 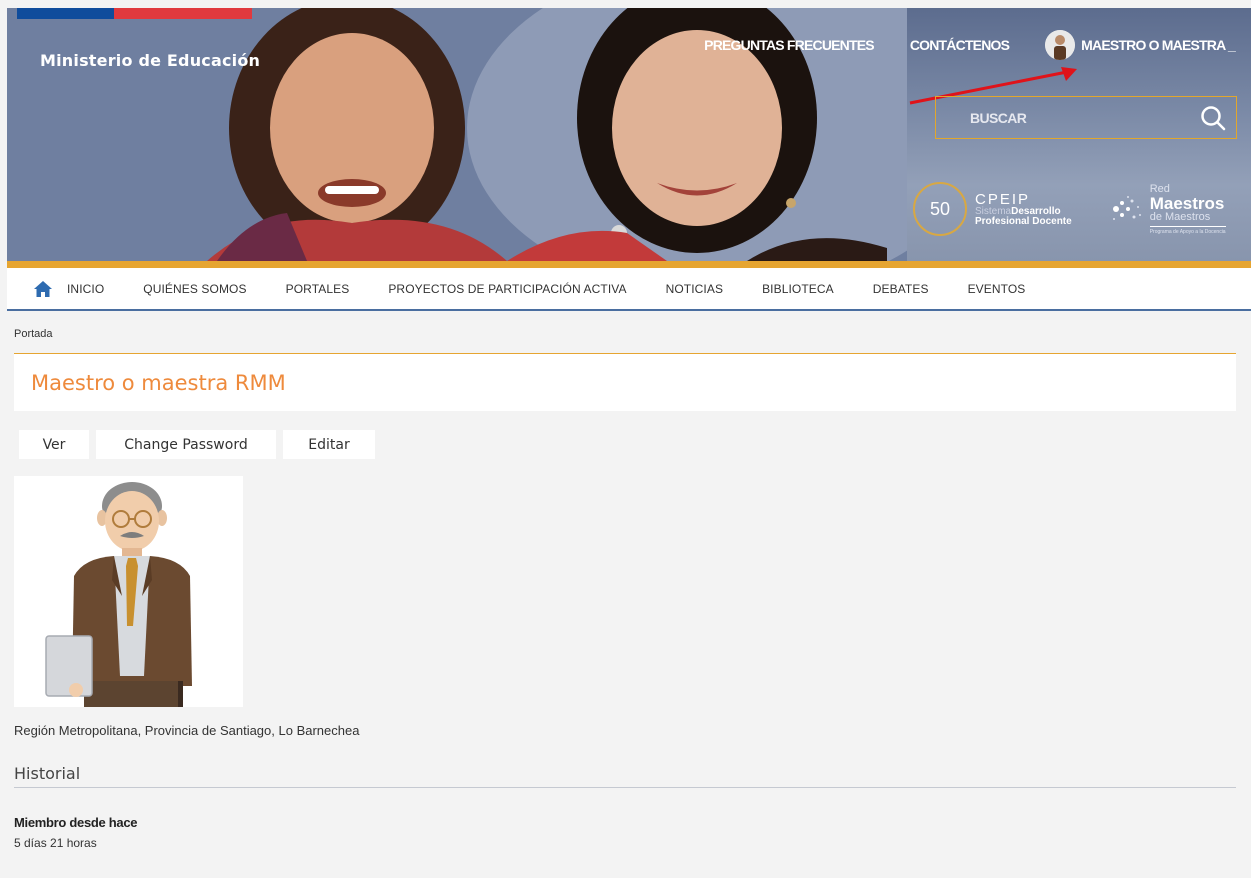 I want to click on history-divider, so click(x=625, y=787).